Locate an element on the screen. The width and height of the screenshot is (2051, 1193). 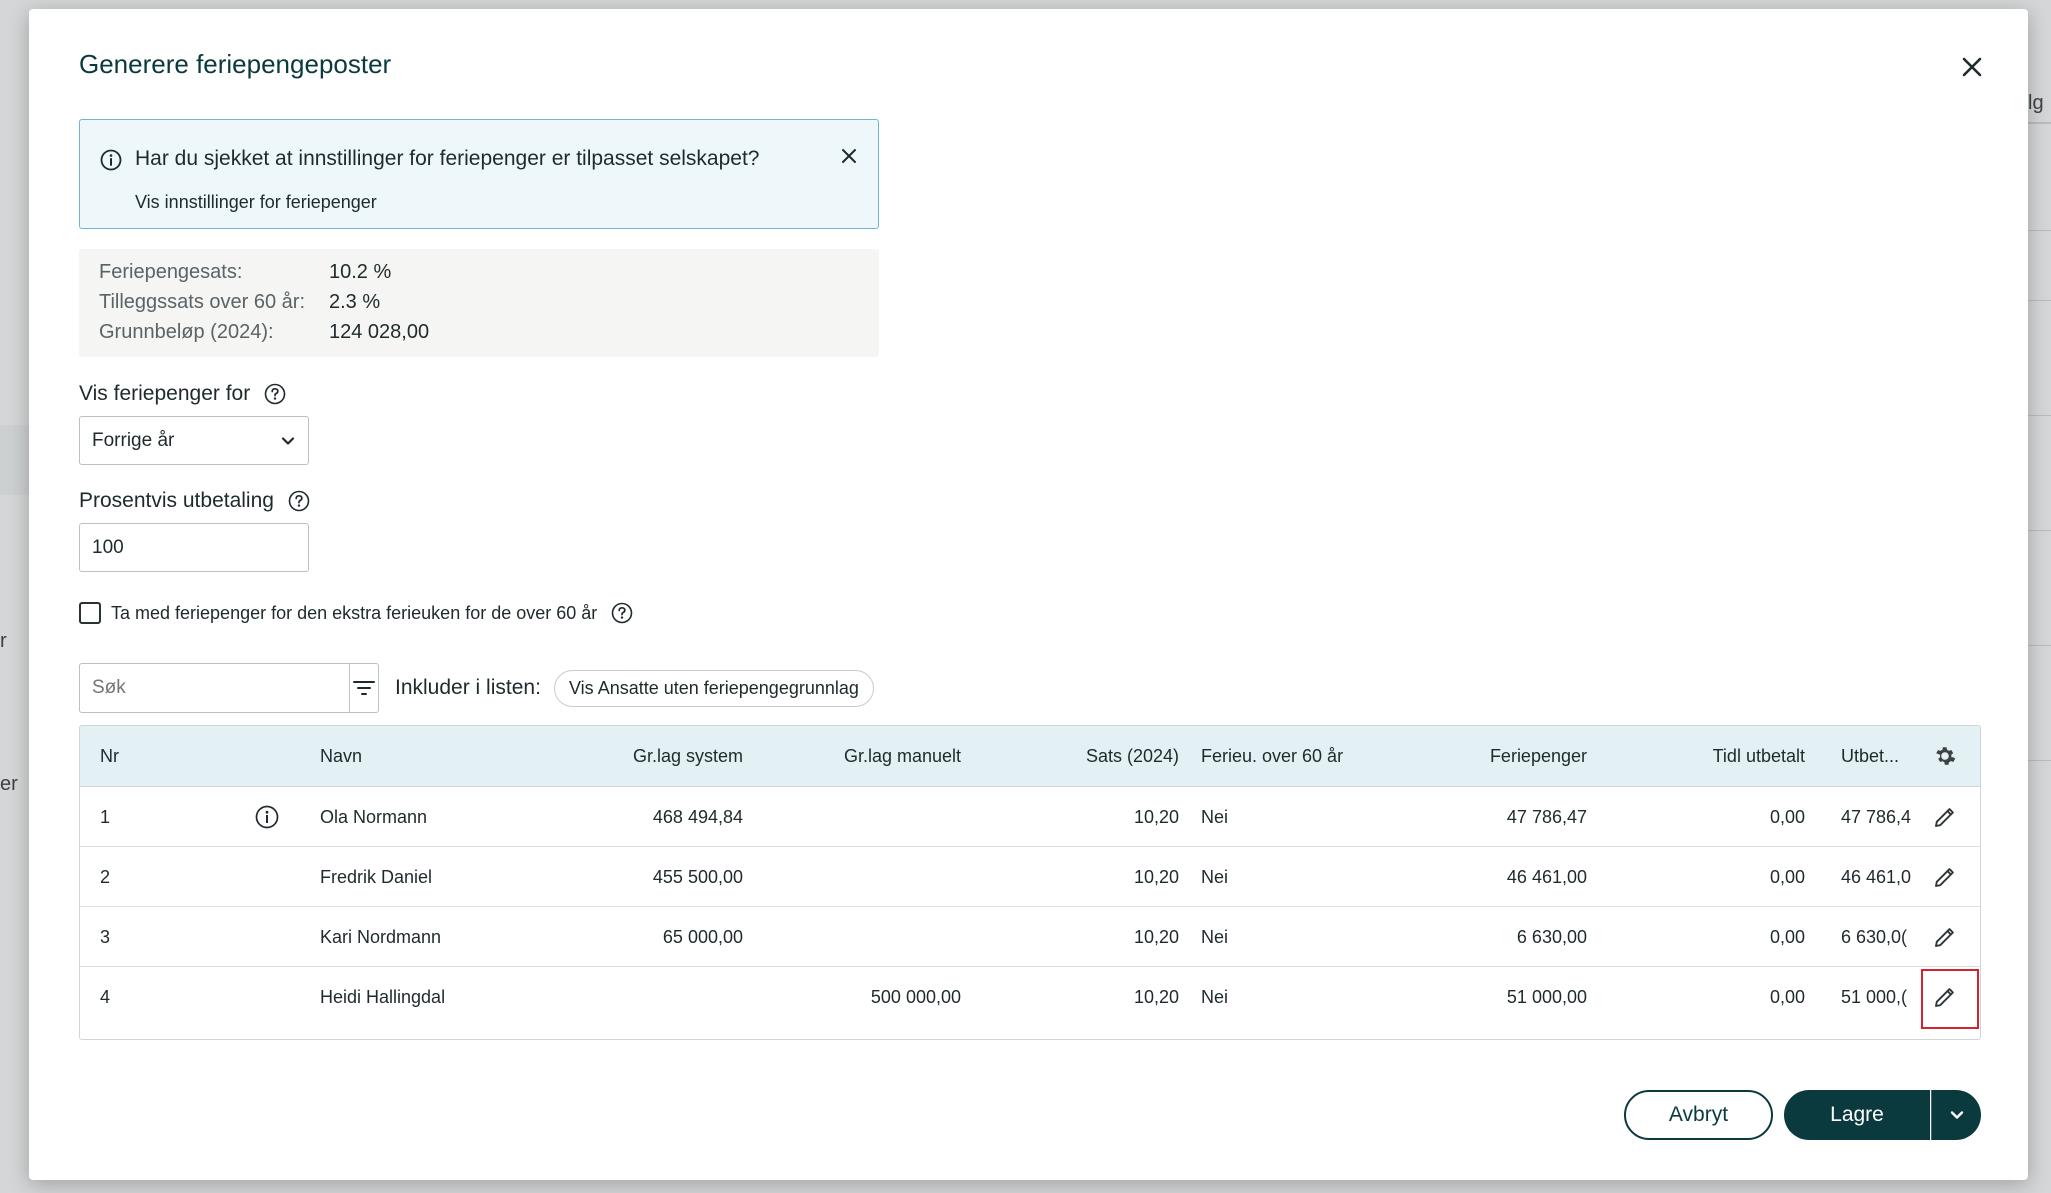
percent-input is located at coordinates (194, 547).